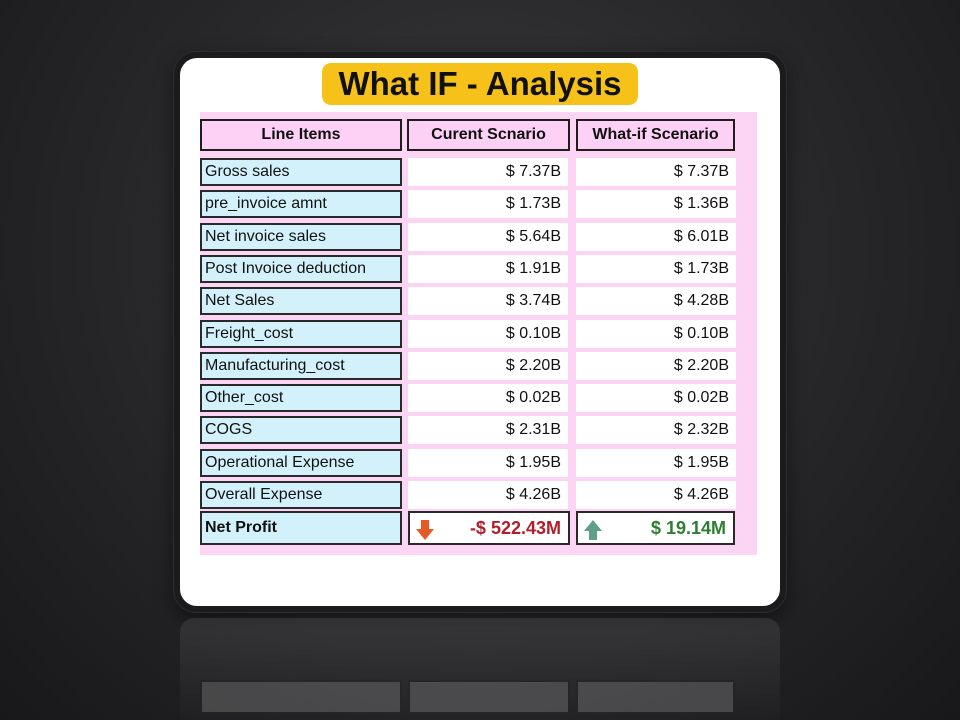 The width and height of the screenshot is (960, 720). Describe the element at coordinates (480, 669) in the screenshot. I see `card-reflection` at that location.